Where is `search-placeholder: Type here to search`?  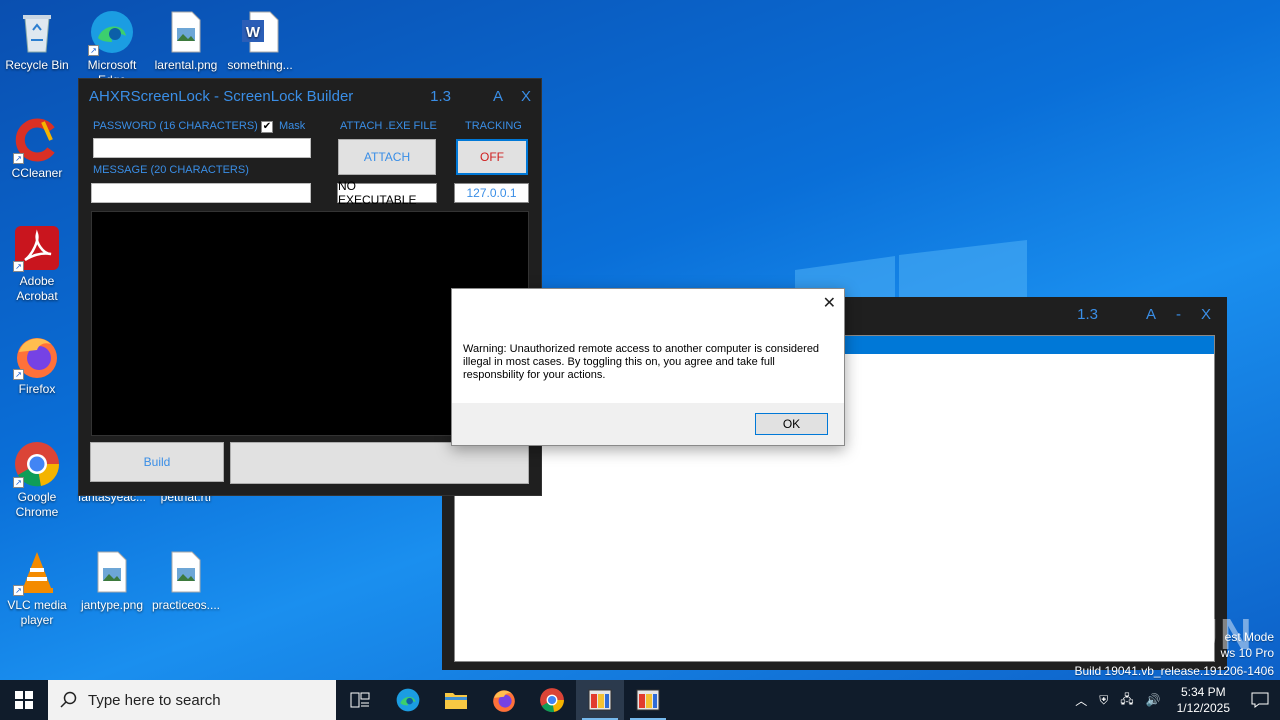 search-placeholder: Type here to search is located at coordinates (154, 700).